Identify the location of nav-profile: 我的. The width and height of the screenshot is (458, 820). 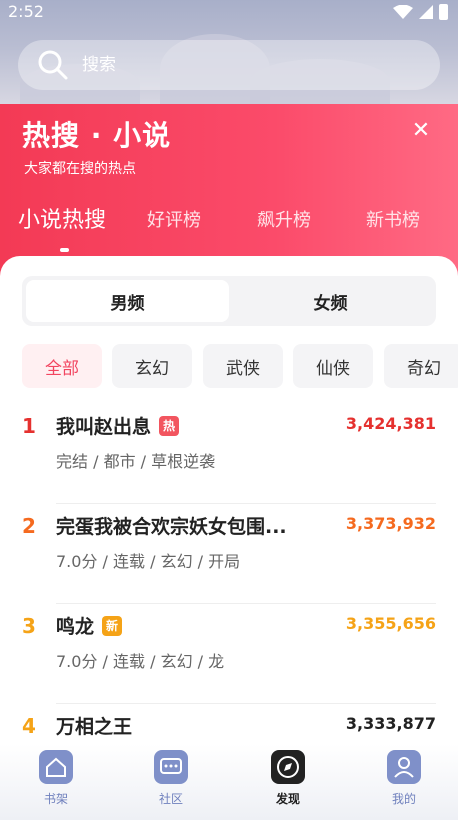
(404, 777).